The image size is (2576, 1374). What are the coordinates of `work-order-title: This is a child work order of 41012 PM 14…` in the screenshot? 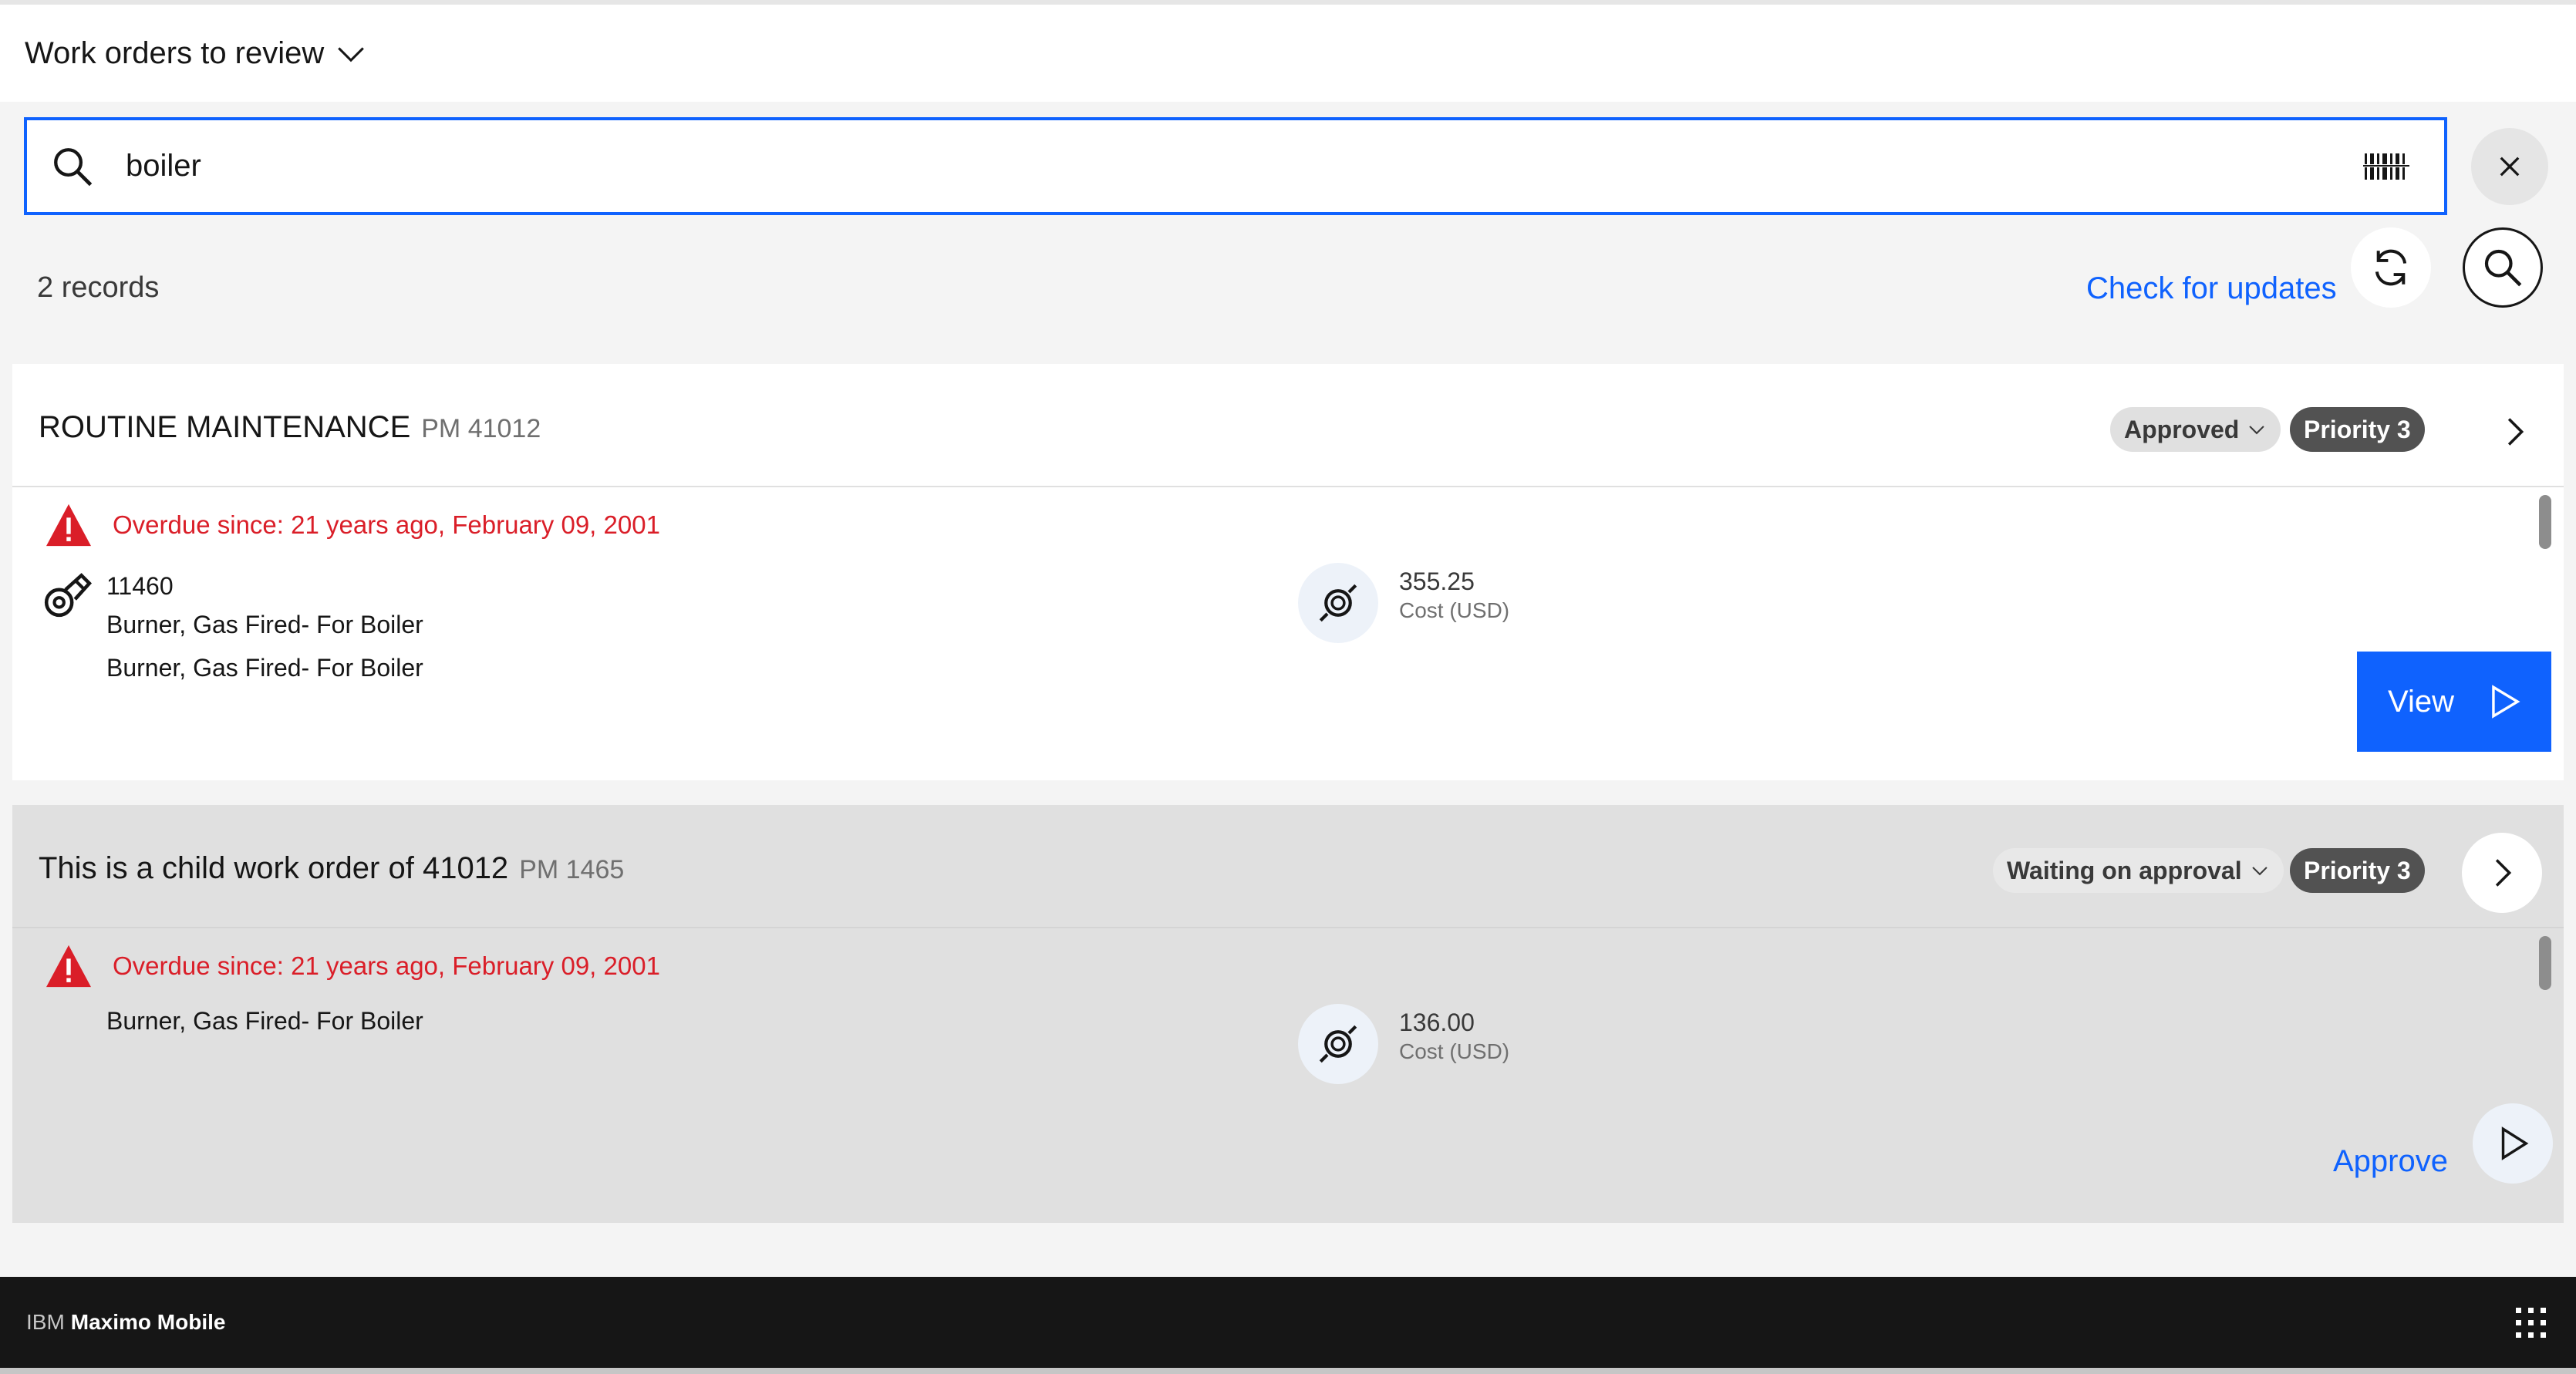 It's located at (331, 869).